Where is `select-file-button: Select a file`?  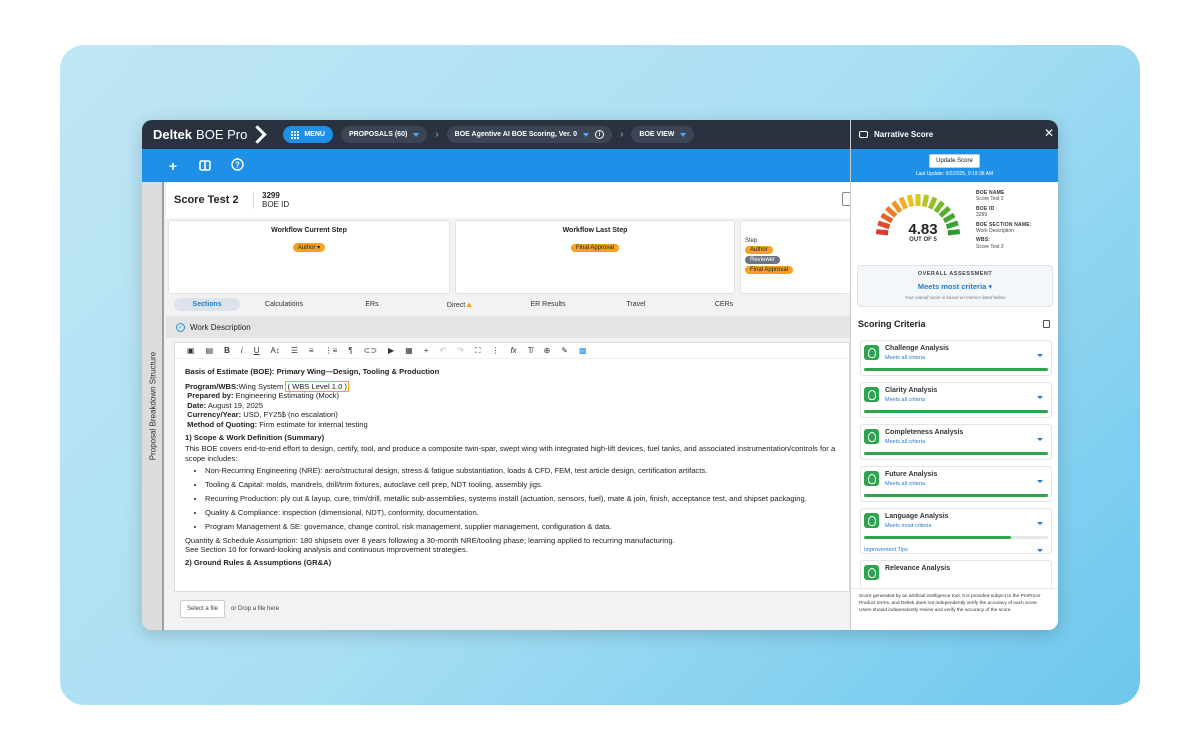
select-file-button: Select a file is located at coordinates (203, 609).